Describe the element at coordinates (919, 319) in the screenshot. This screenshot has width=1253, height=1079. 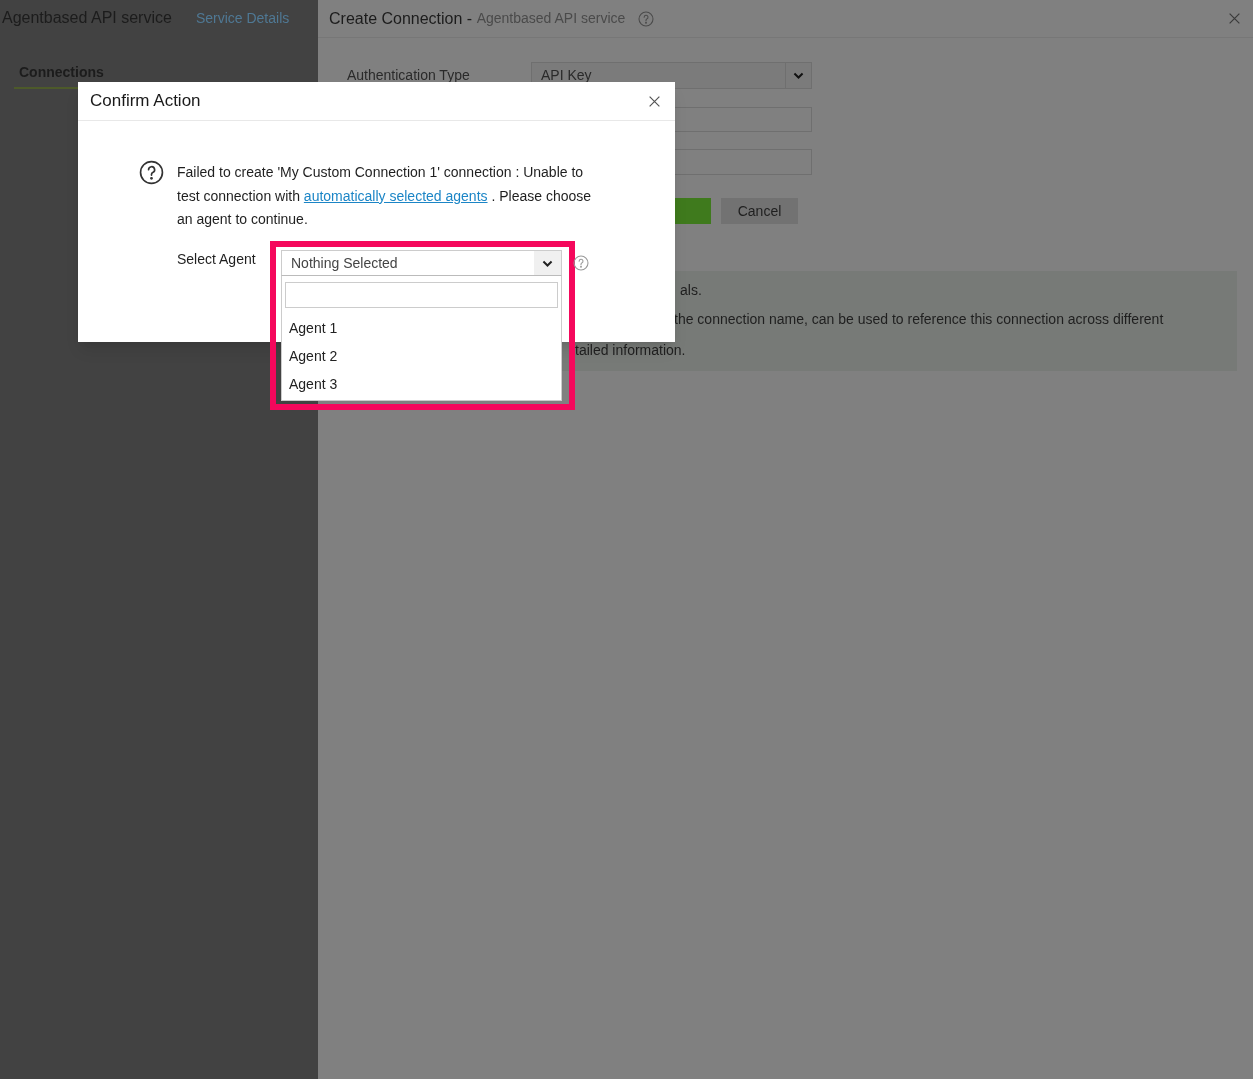
I see `info-text: the connection name, can be used to reference this connection across different` at that location.